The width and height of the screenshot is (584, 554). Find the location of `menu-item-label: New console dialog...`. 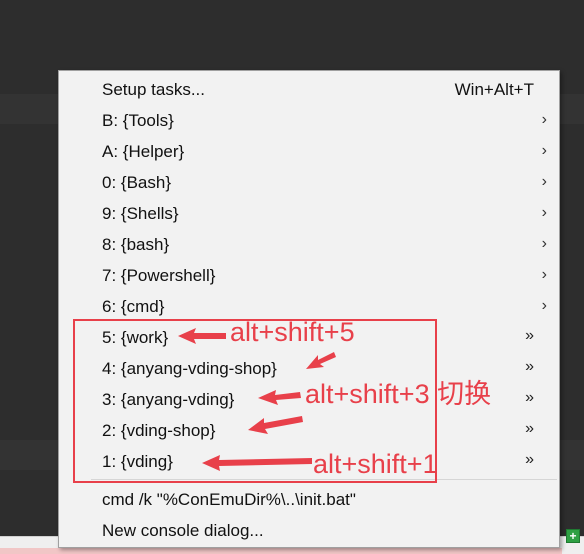

menu-item-label: New console dialog... is located at coordinates (183, 530).